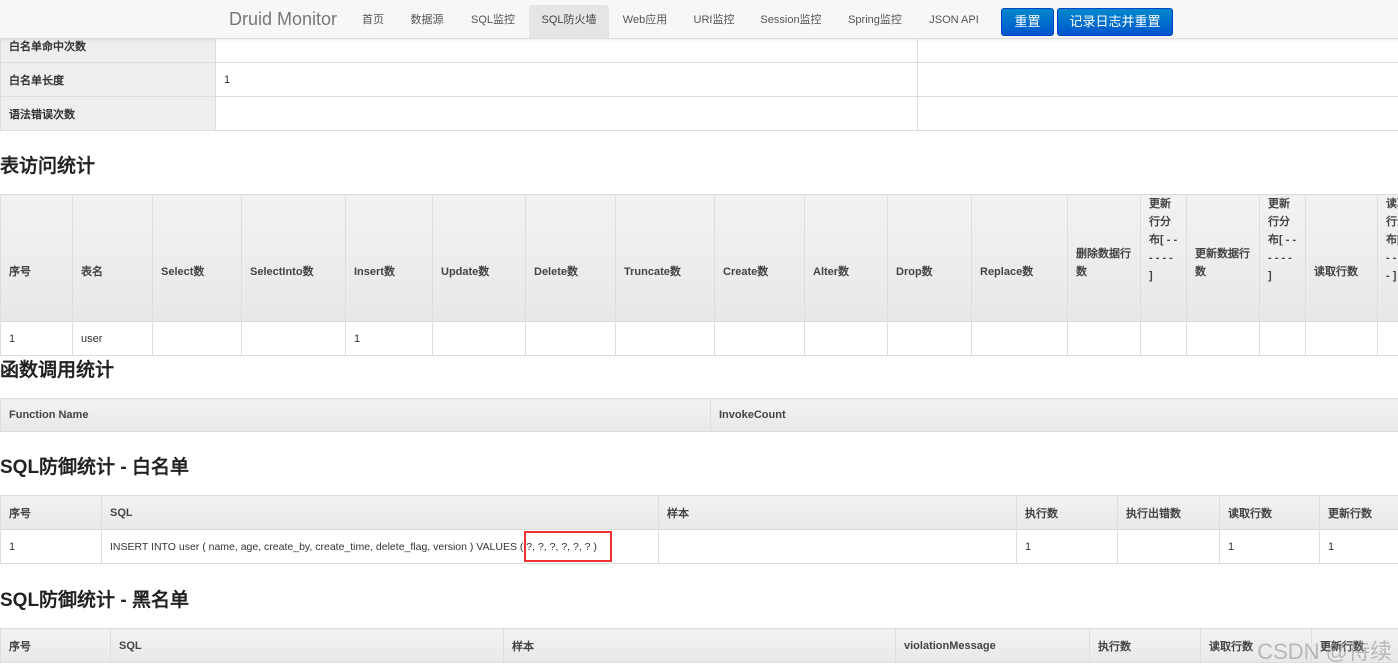 This screenshot has height=672, width=1398. Describe the element at coordinates (108, 79) in the screenshot. I see `stat-label: 白名单长度` at that location.